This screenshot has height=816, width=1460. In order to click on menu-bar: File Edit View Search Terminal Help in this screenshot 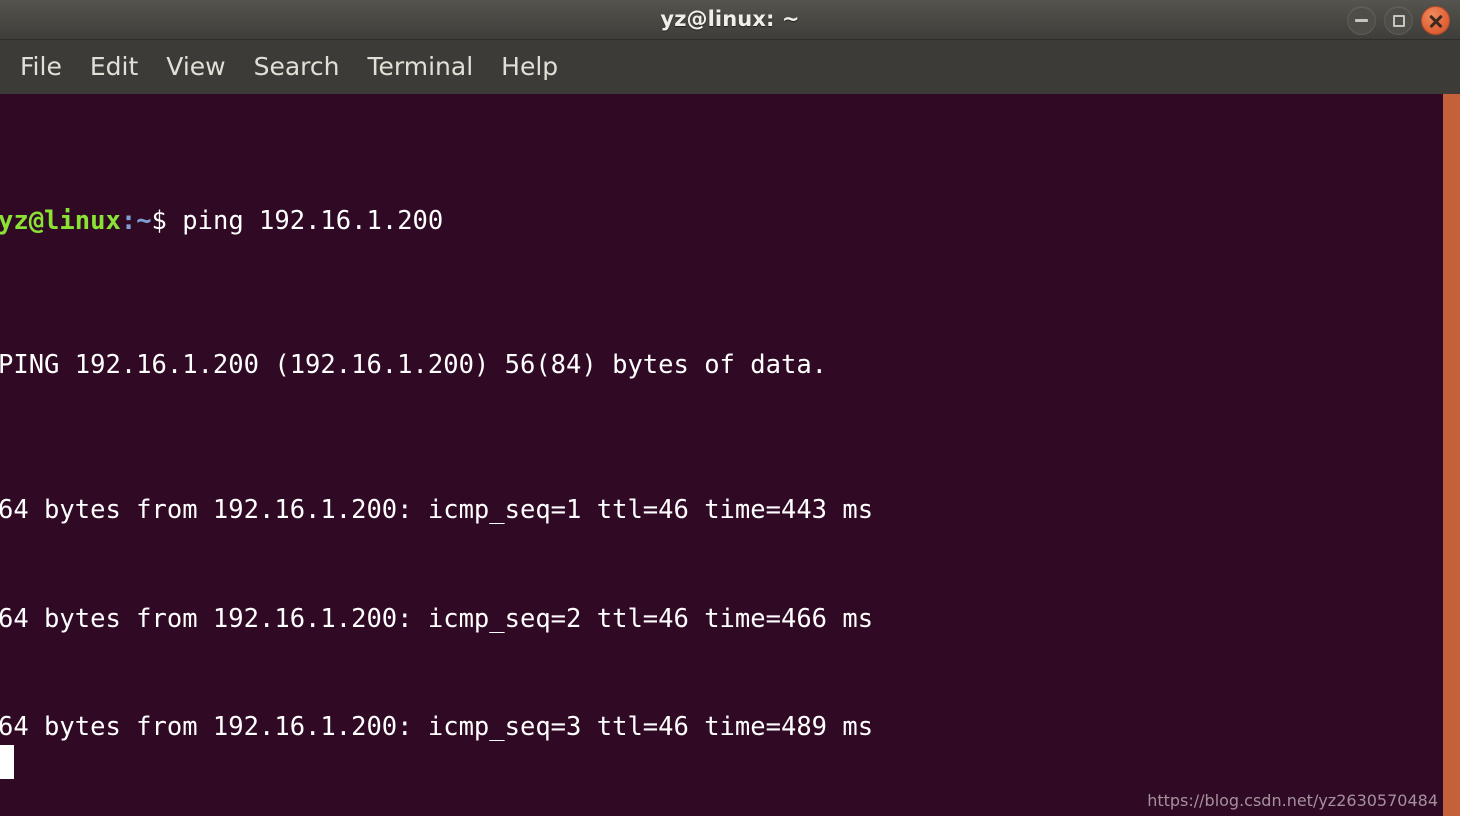, I will do `click(730, 67)`.